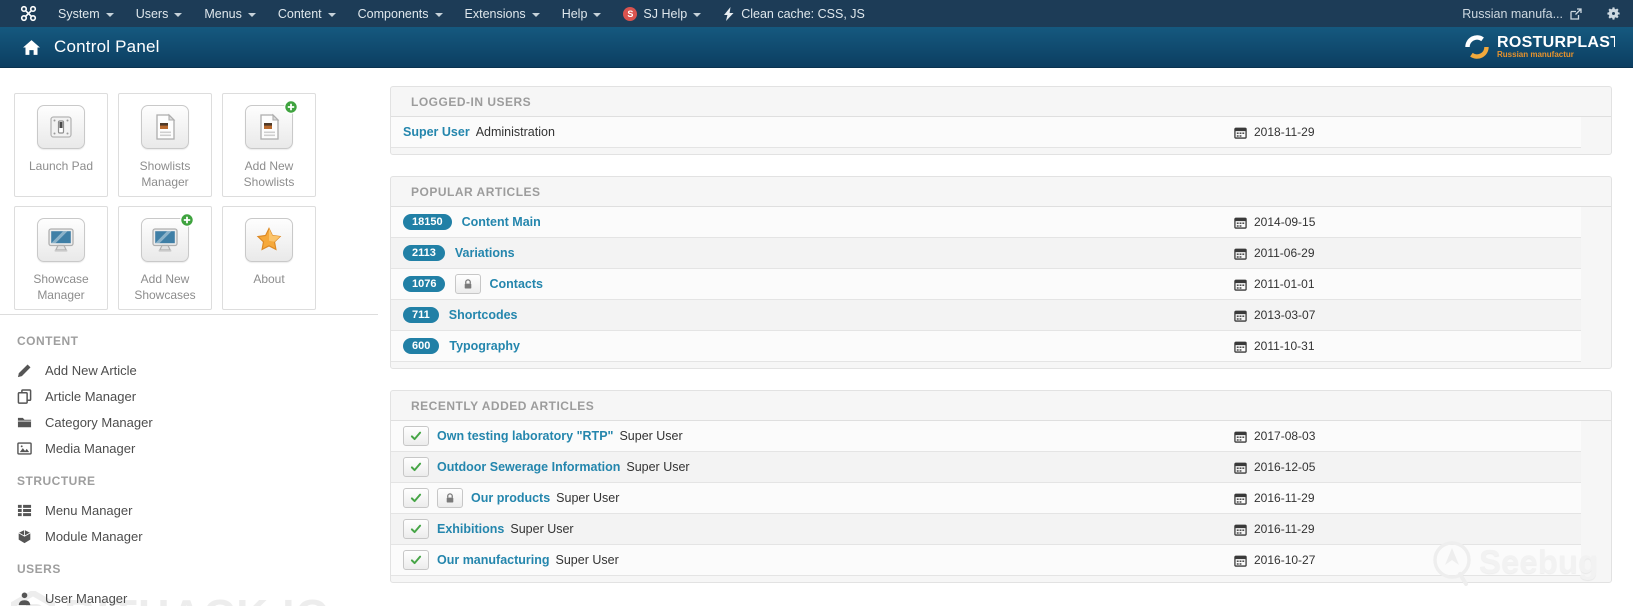 The width and height of the screenshot is (1633, 606). What do you see at coordinates (269, 145) in the screenshot?
I see `tile-add-new-showlists: Add New Showlists` at bounding box center [269, 145].